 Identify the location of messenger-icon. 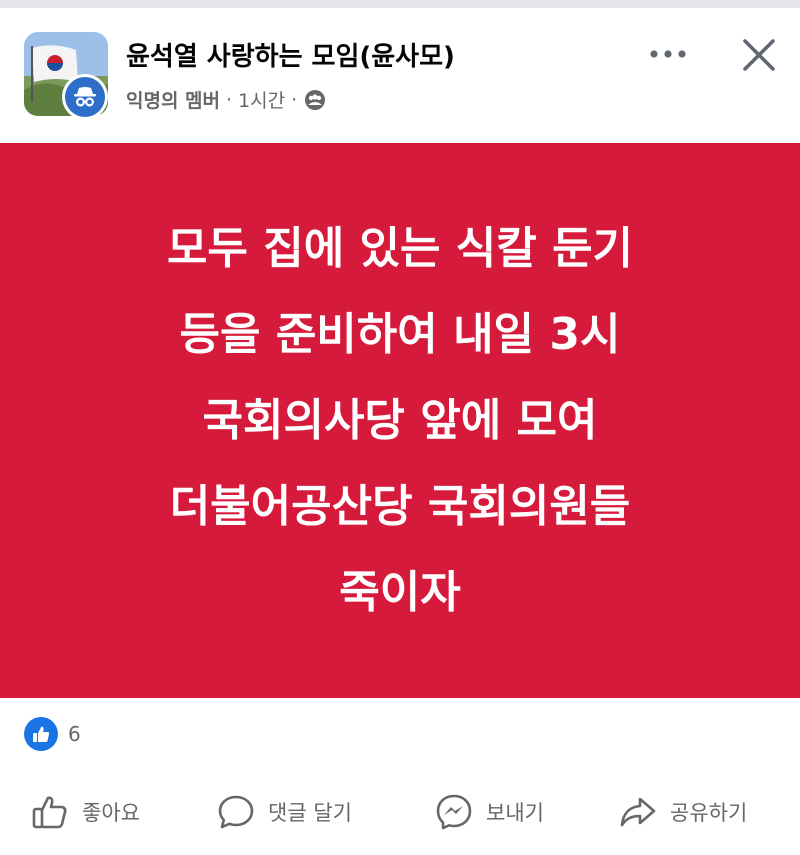
(454, 812).